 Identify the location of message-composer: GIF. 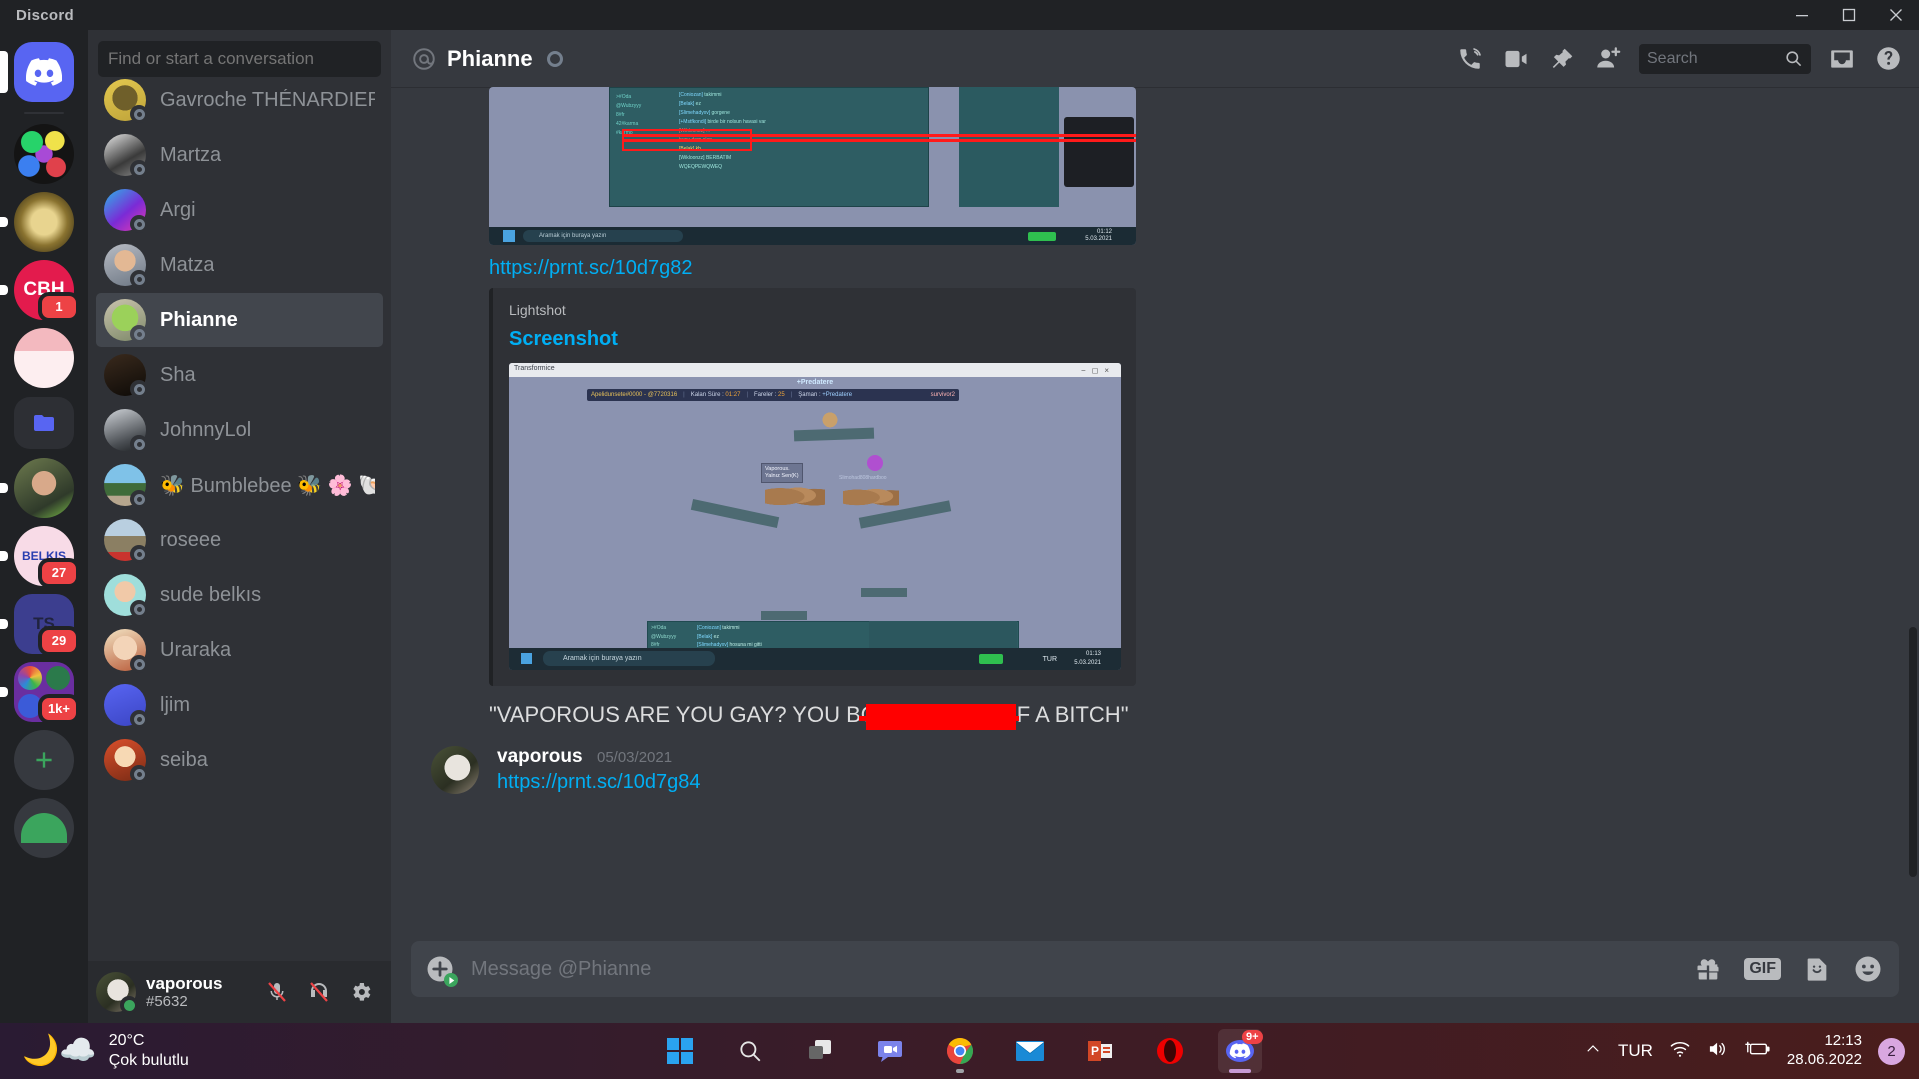
(1155, 969).